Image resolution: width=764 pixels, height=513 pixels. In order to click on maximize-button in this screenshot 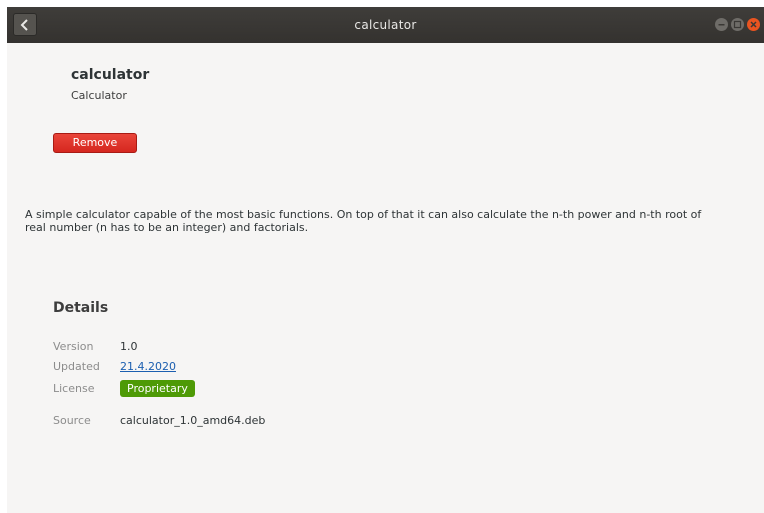, I will do `click(737, 24)`.